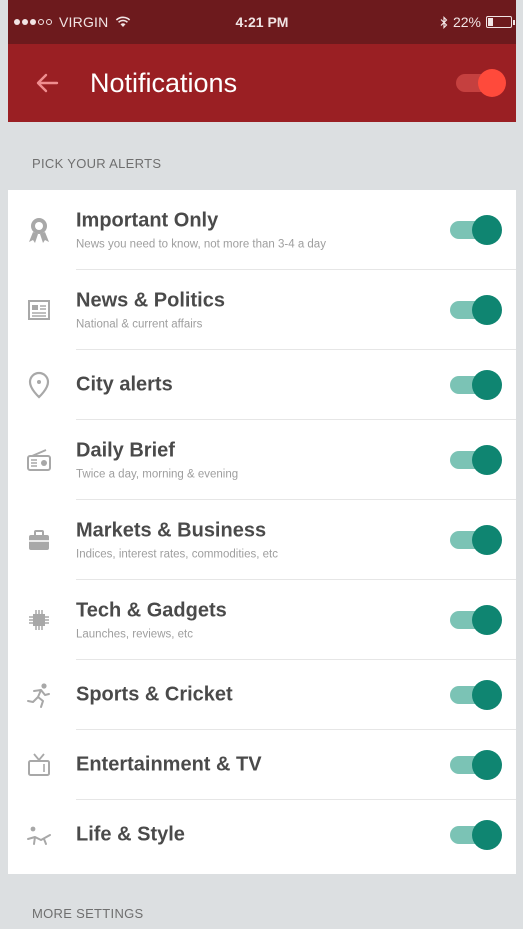  I want to click on alert-label: Daily Brief, so click(125, 450).